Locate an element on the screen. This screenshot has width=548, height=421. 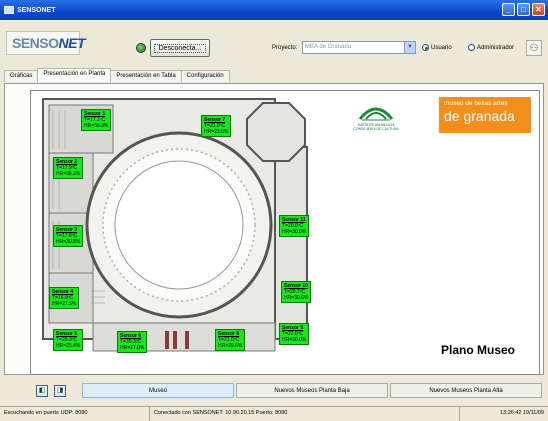
sensor-4: Sensor 4 T=16.9ºC HR=27.5% is located at coordinates (64, 298).